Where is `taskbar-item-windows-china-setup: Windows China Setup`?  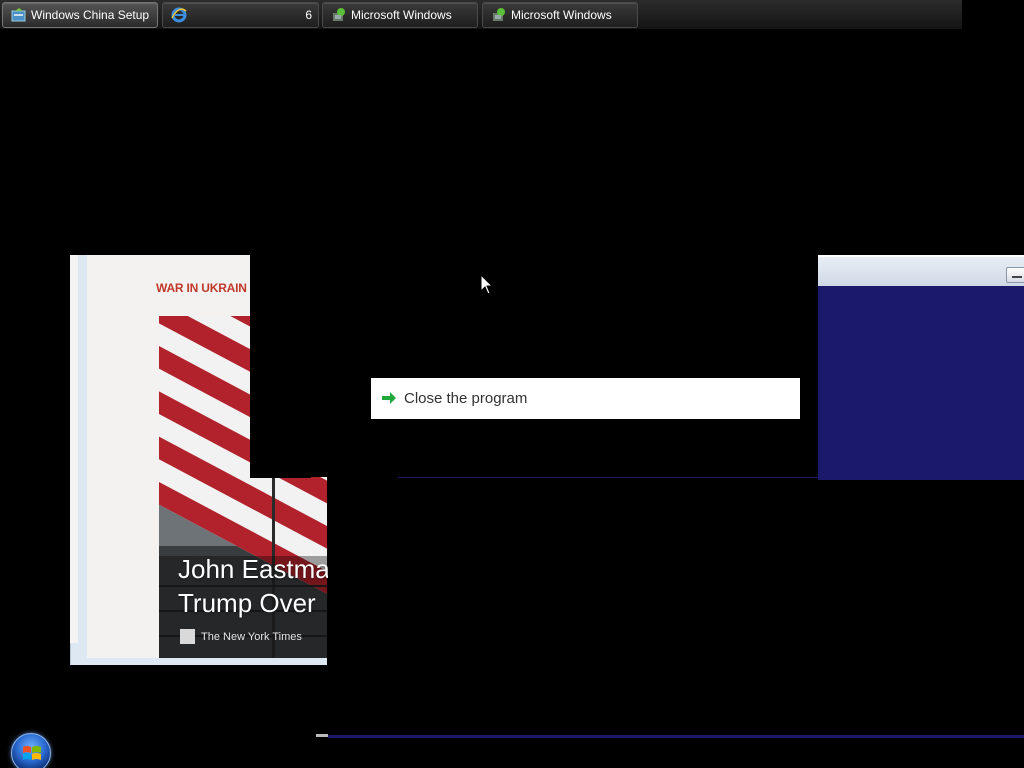
taskbar-item-windows-china-setup: Windows China Setup is located at coordinates (80, 15).